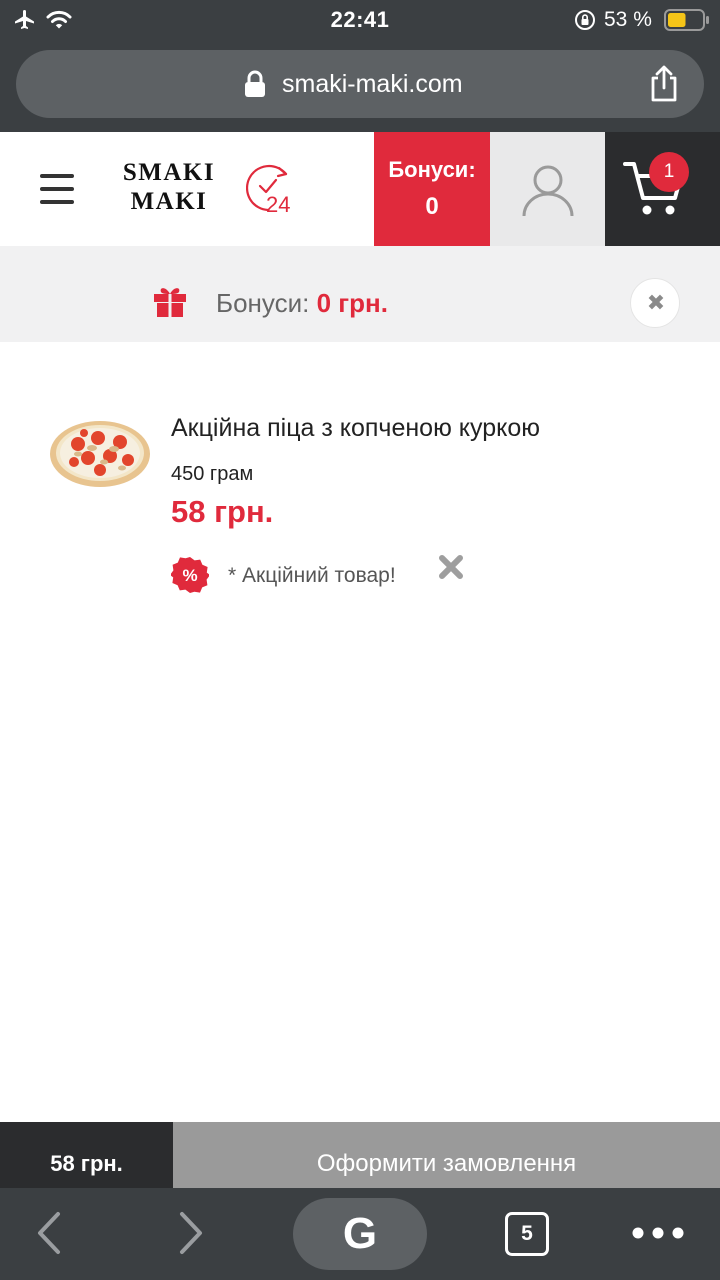 This screenshot has width=720, height=1280. I want to click on clock-number: 24, so click(278, 204).